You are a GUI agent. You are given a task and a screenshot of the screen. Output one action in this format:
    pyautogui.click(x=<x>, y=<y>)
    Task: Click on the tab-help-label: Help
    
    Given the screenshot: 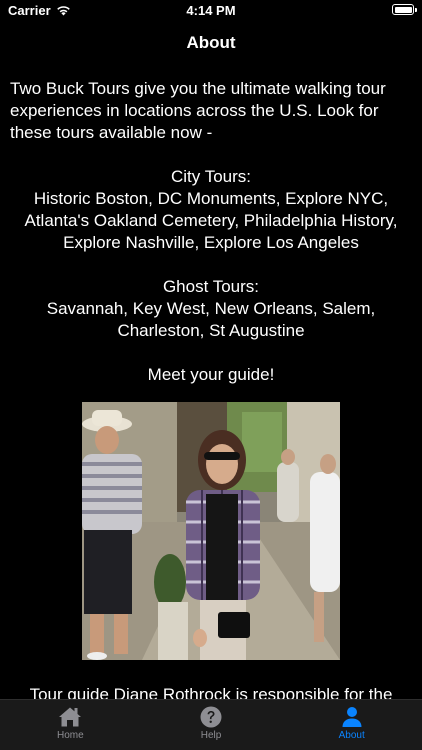 What is the action you would take?
    pyautogui.click(x=211, y=735)
    